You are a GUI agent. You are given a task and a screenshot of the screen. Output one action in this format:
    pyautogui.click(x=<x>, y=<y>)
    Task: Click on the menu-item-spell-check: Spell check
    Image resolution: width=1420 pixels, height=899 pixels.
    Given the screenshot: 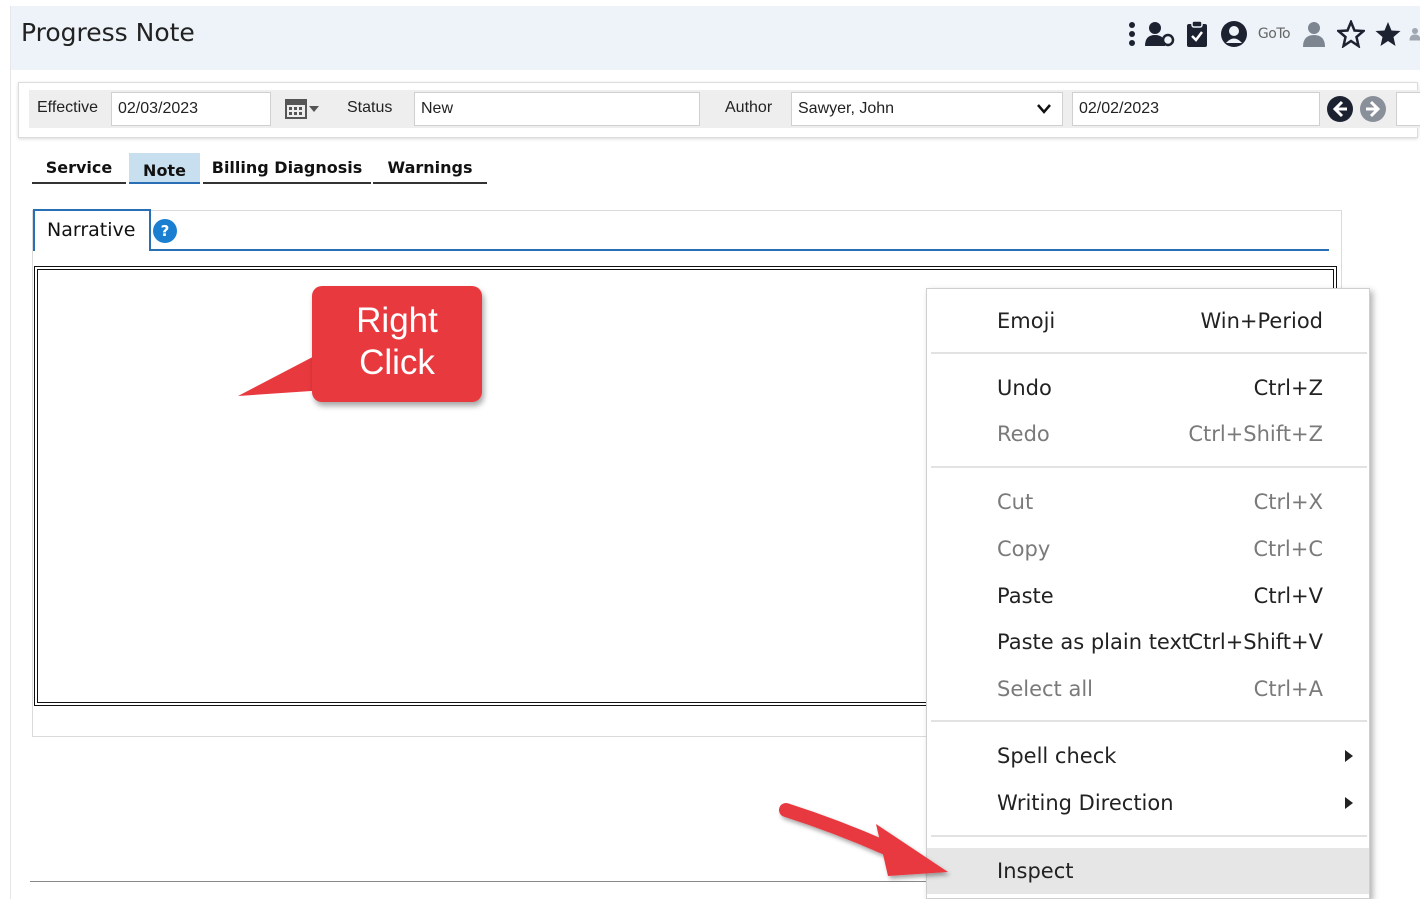 What is the action you would take?
    pyautogui.click(x=1148, y=756)
    